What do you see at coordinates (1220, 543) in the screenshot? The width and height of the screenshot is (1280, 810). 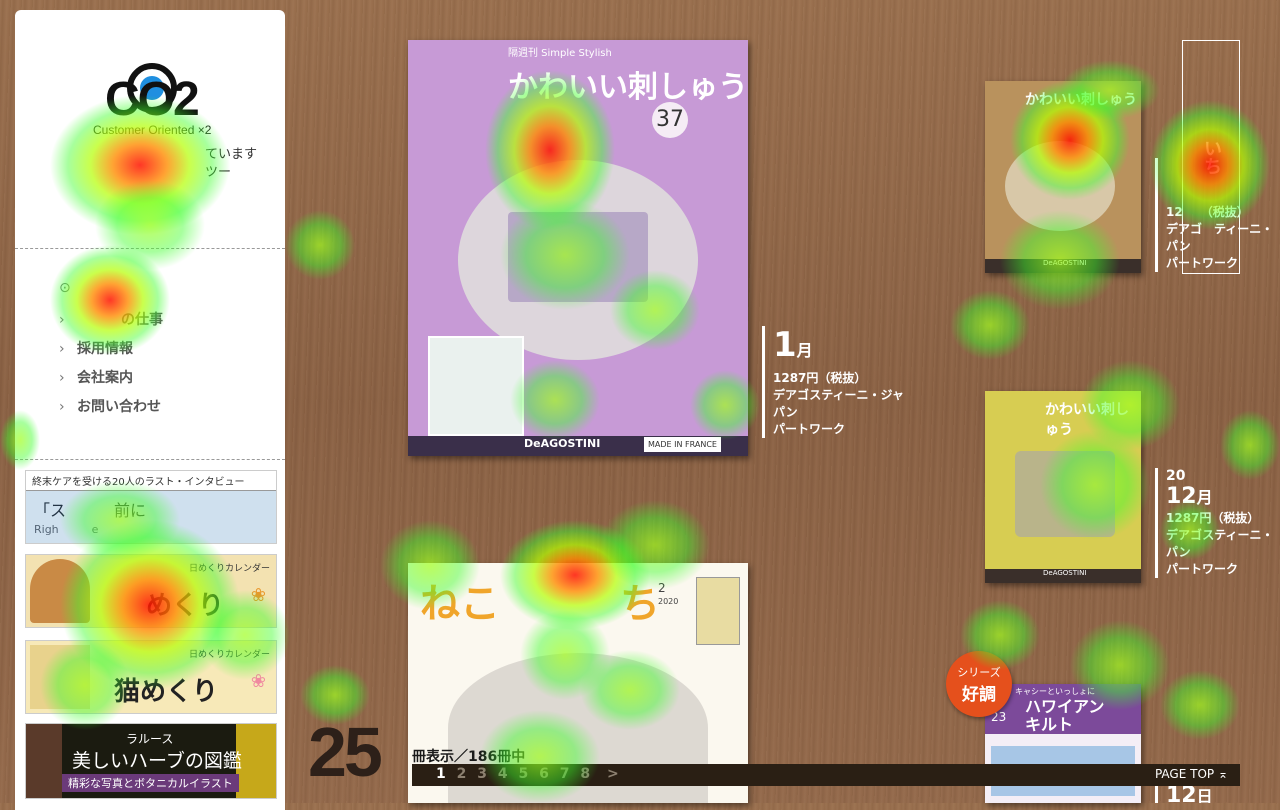 I see `publisher: デアゴスティーニ・パン` at bounding box center [1220, 543].